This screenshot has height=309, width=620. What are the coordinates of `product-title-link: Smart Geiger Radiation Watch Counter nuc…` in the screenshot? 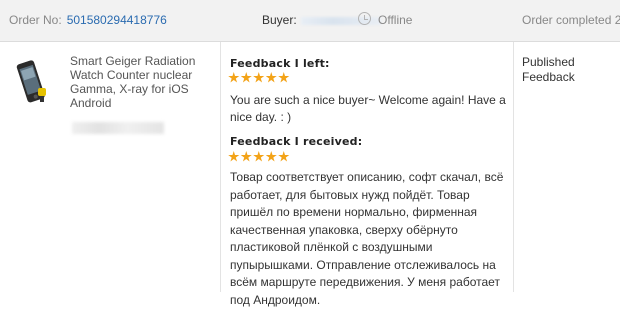 It's located at (140, 82).